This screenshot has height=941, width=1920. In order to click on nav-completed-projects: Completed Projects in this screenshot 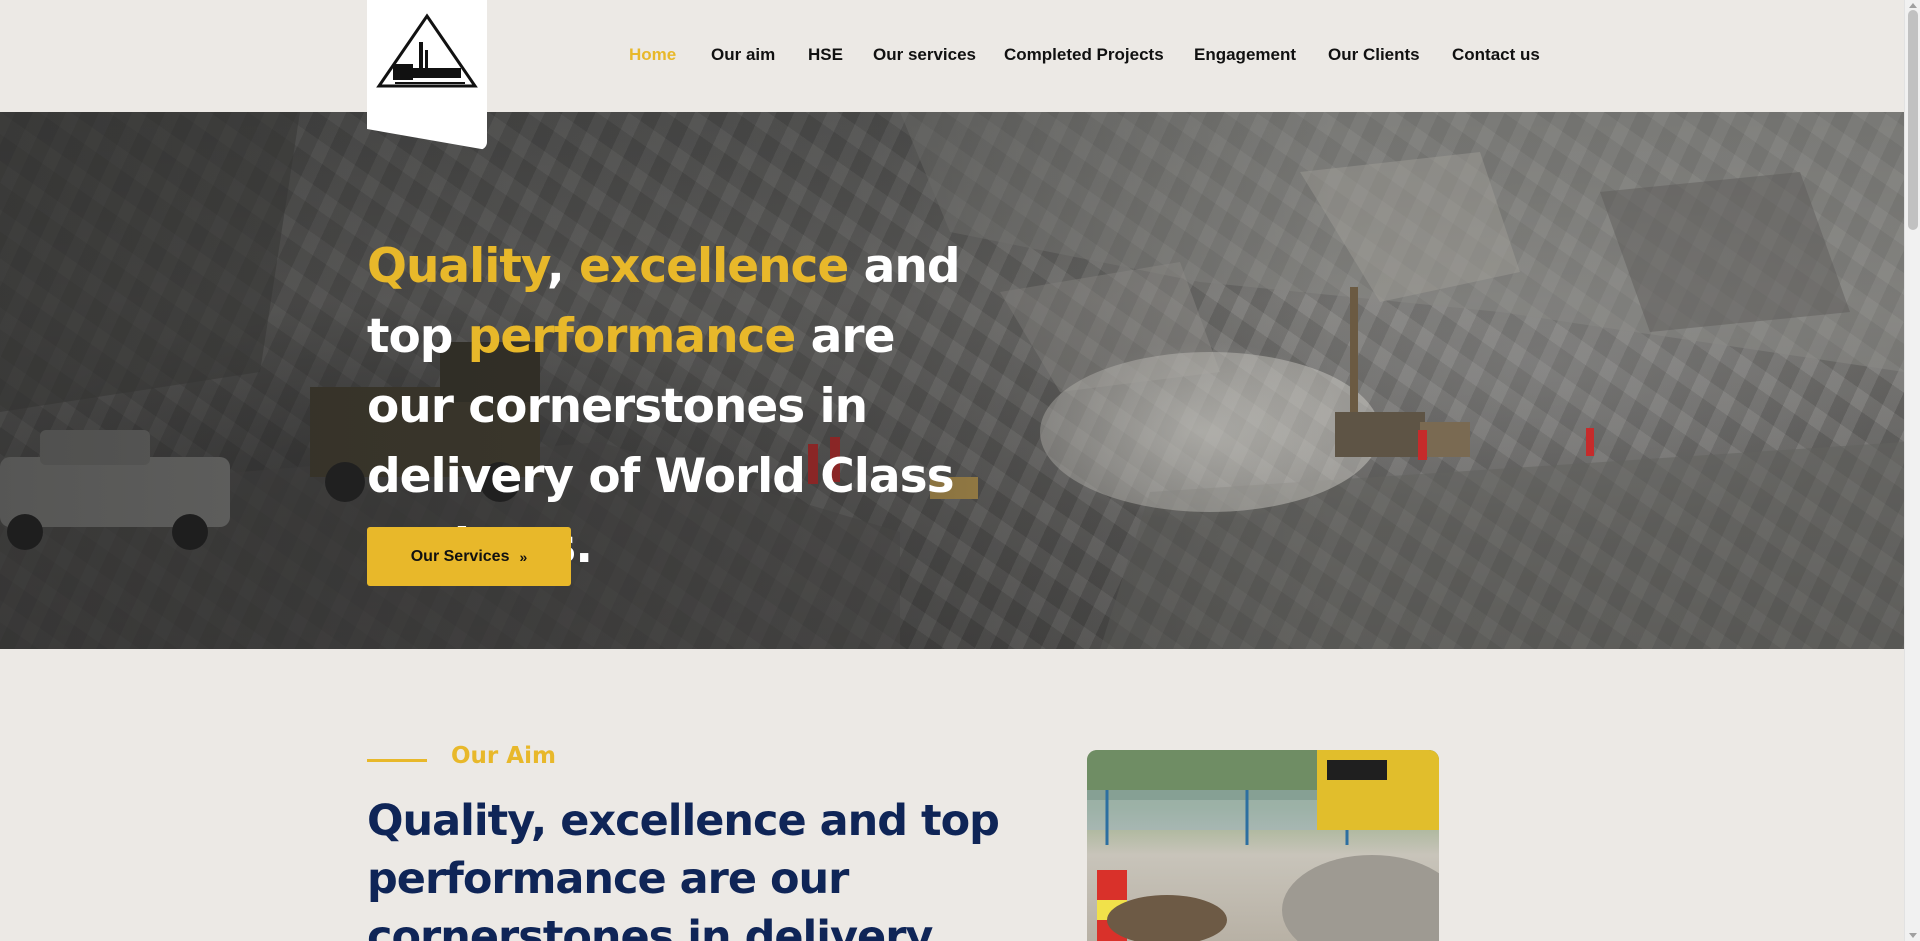, I will do `click(1084, 55)`.